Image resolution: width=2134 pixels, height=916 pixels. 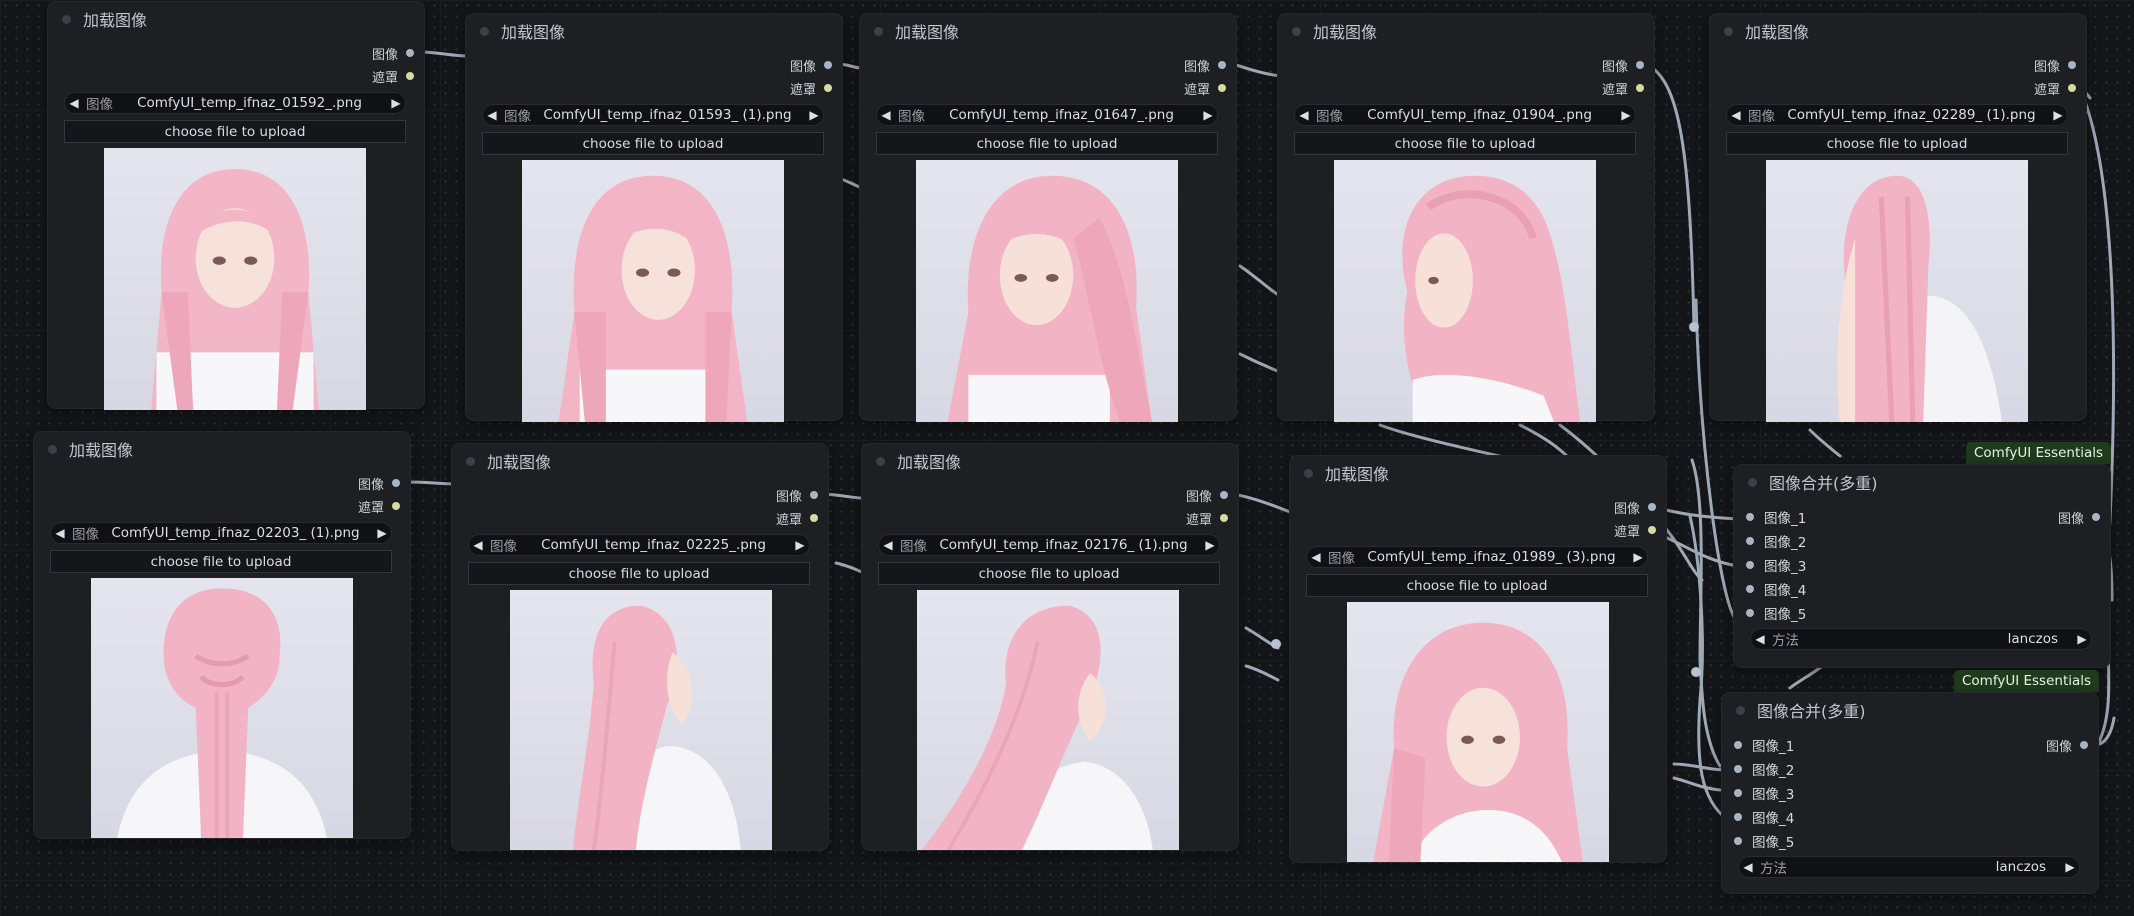 I want to click on image-combo: ◀ 图像 ComfyUI_temp_ifnaz_01647_.png ▶, so click(x=1047, y=115).